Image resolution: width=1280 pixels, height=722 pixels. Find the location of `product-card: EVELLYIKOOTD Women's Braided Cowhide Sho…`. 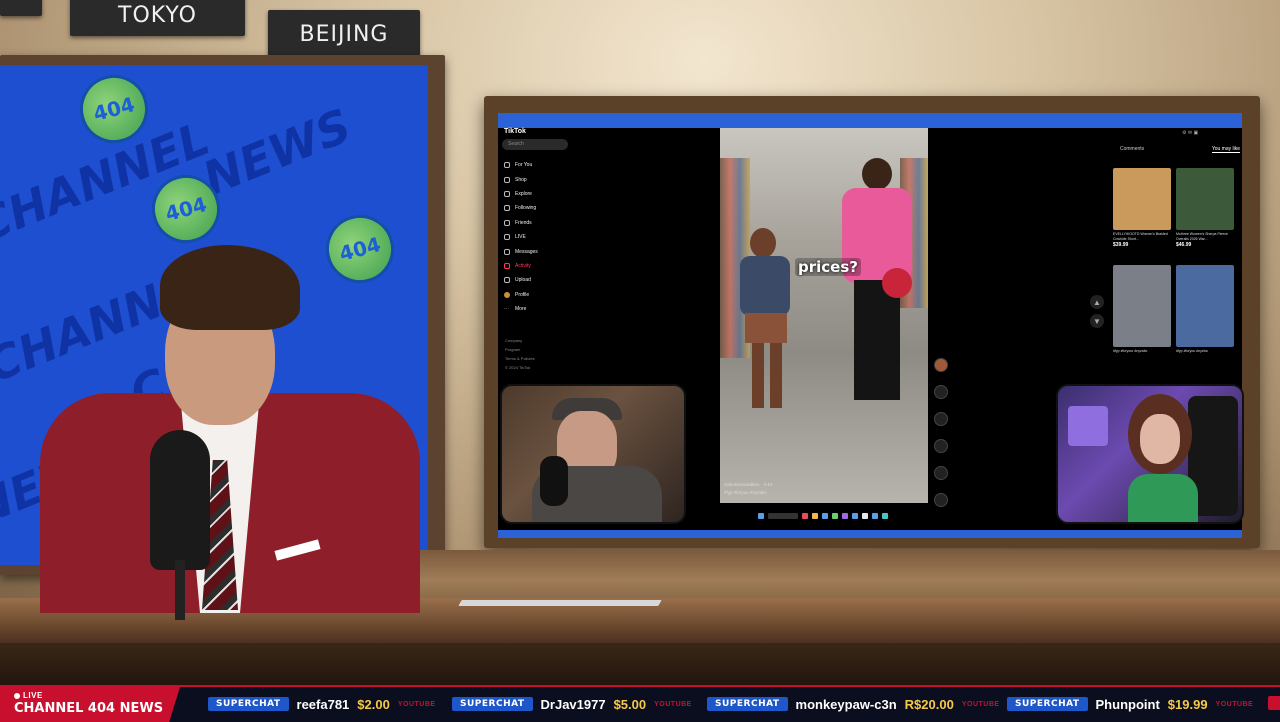

product-card: EVELLYIKOOTD Women's Braided Cowhide Sho… is located at coordinates (1142, 208).